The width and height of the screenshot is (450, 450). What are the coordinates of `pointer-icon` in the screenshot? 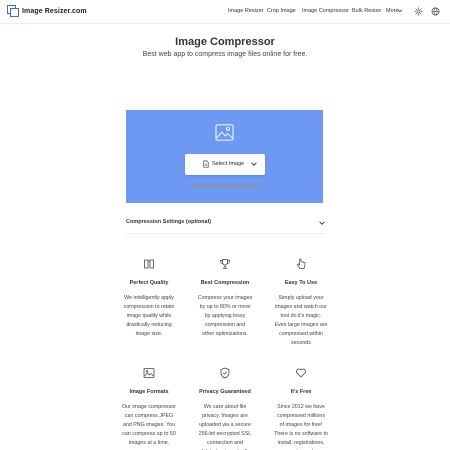 It's located at (301, 263).